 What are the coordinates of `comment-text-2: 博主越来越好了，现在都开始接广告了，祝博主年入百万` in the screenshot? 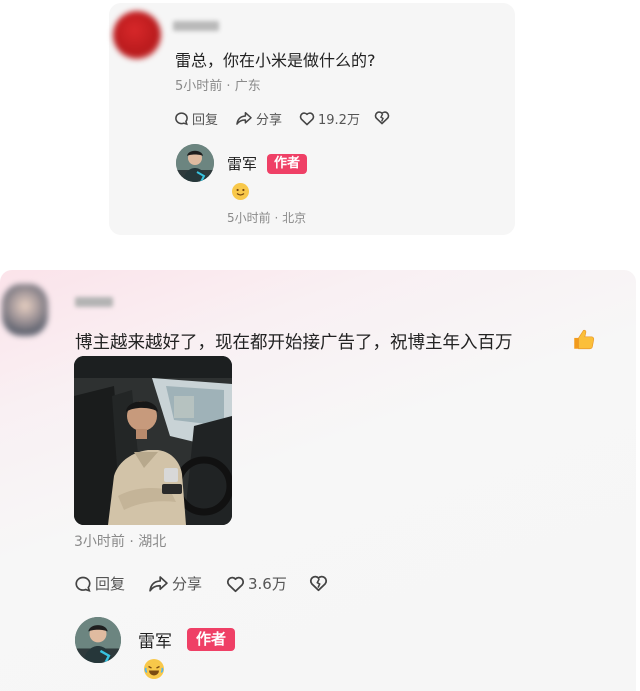 It's located at (294, 343).